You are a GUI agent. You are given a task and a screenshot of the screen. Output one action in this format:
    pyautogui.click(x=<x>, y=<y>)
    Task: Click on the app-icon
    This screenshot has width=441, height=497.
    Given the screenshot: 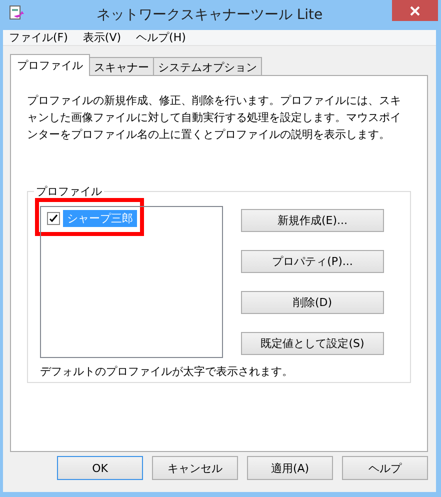 What is the action you would take?
    pyautogui.click(x=16, y=13)
    